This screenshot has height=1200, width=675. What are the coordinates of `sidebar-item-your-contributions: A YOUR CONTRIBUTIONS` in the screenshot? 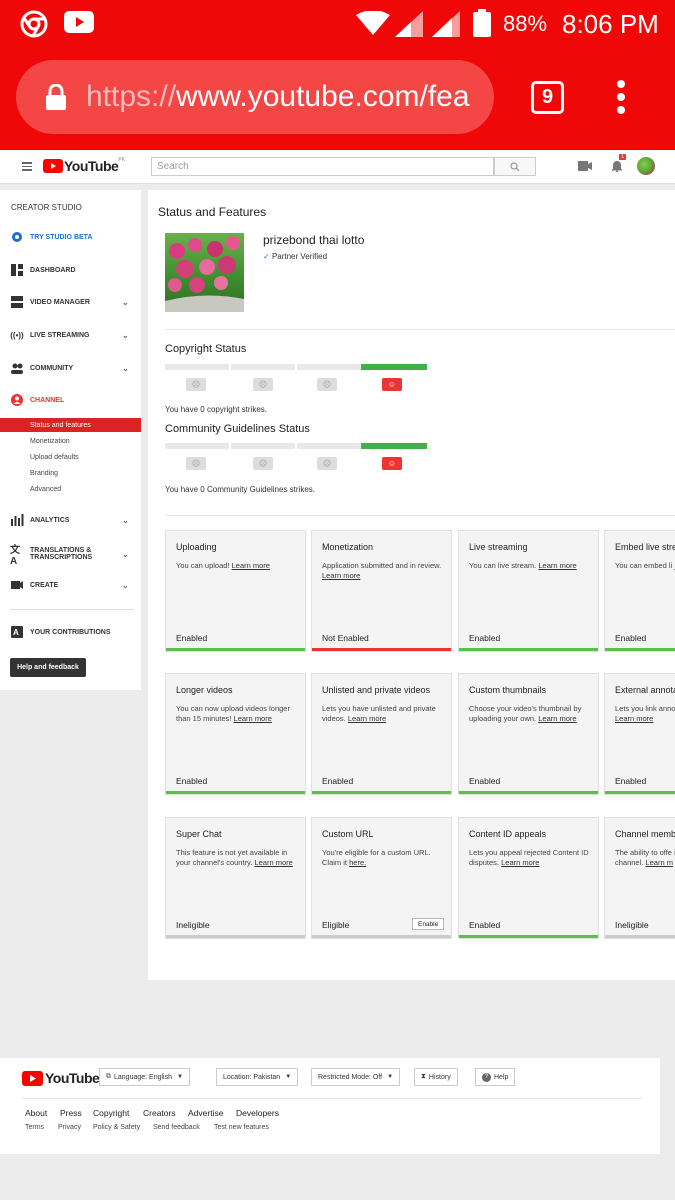 It's located at (70, 632).